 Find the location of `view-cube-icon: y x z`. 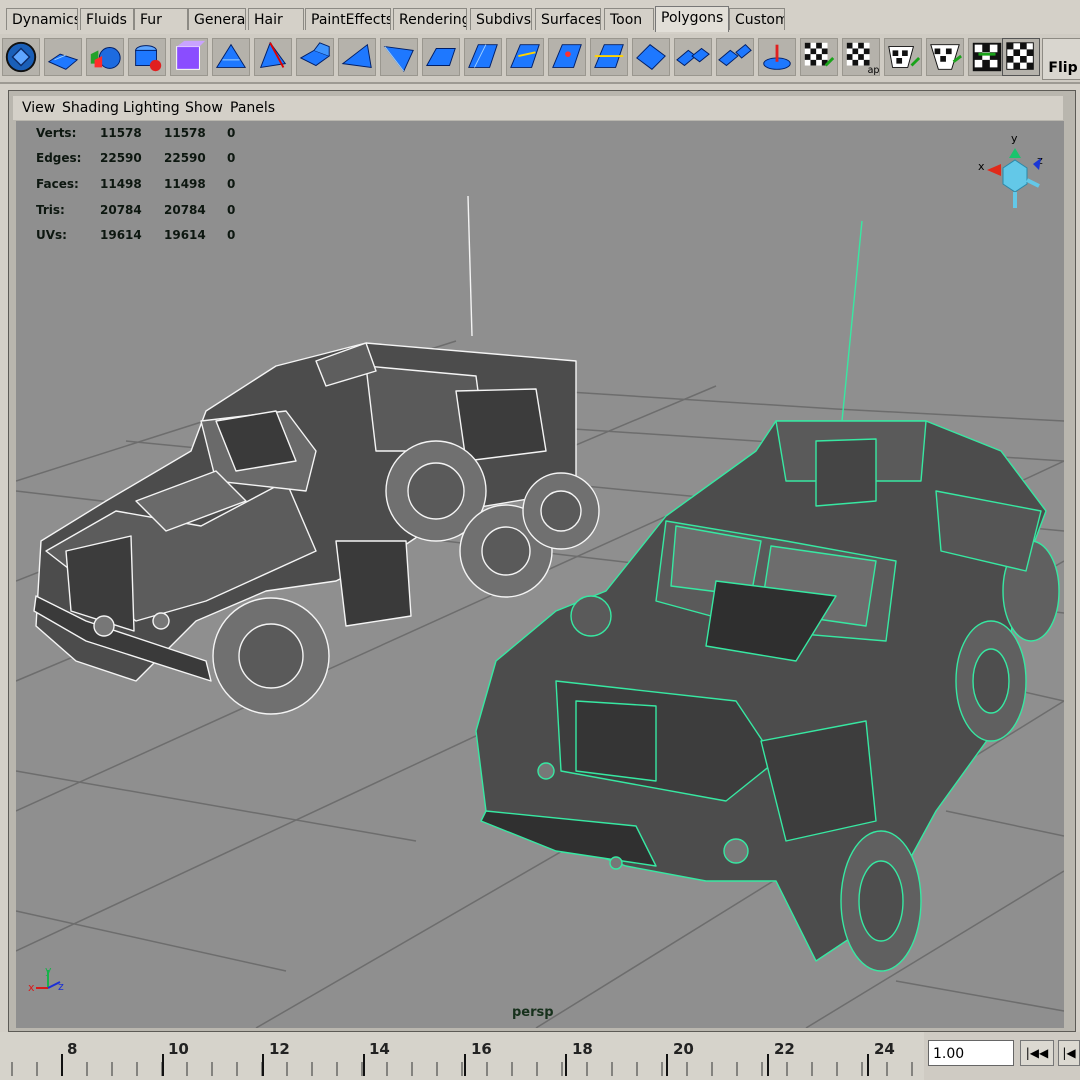

view-cube-icon: y x z is located at coordinates (1014, 173).